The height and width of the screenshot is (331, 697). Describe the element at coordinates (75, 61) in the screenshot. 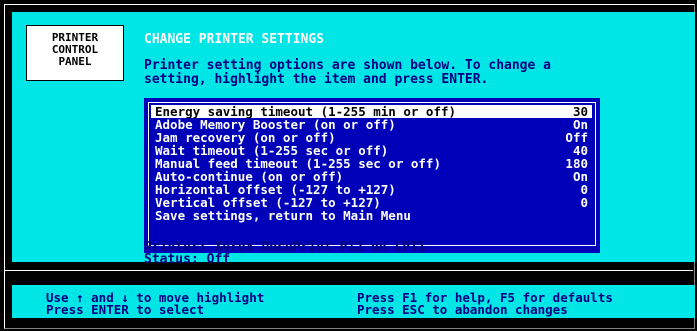

I see `logo-line-3: PANEL` at that location.